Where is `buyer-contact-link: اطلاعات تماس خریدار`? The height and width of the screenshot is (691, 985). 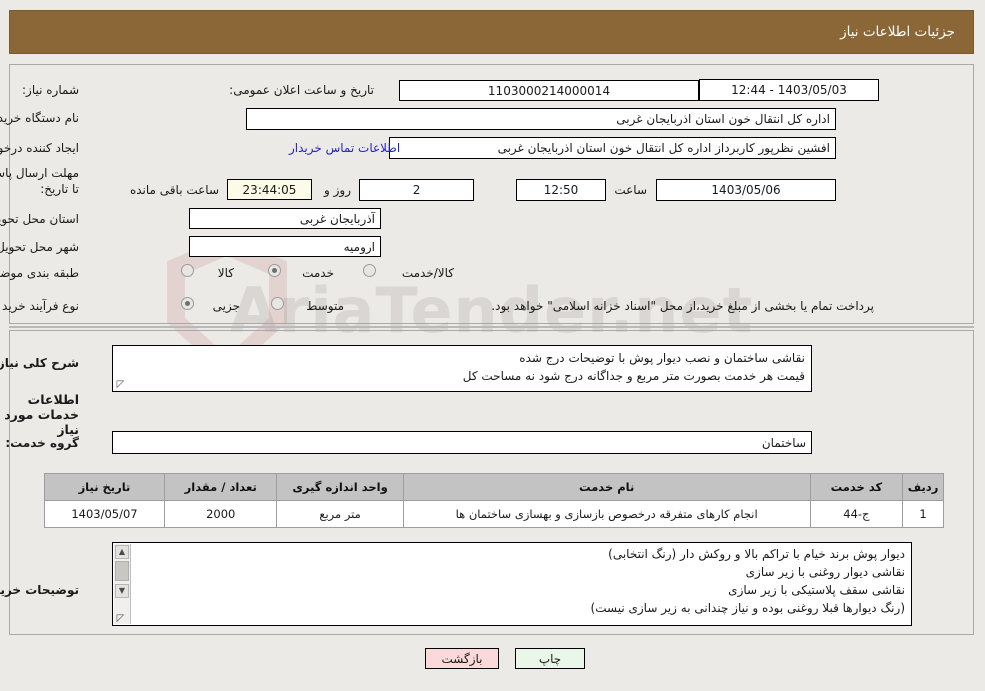 buyer-contact-link: اطلاعات تماس خریدار is located at coordinates (345, 148).